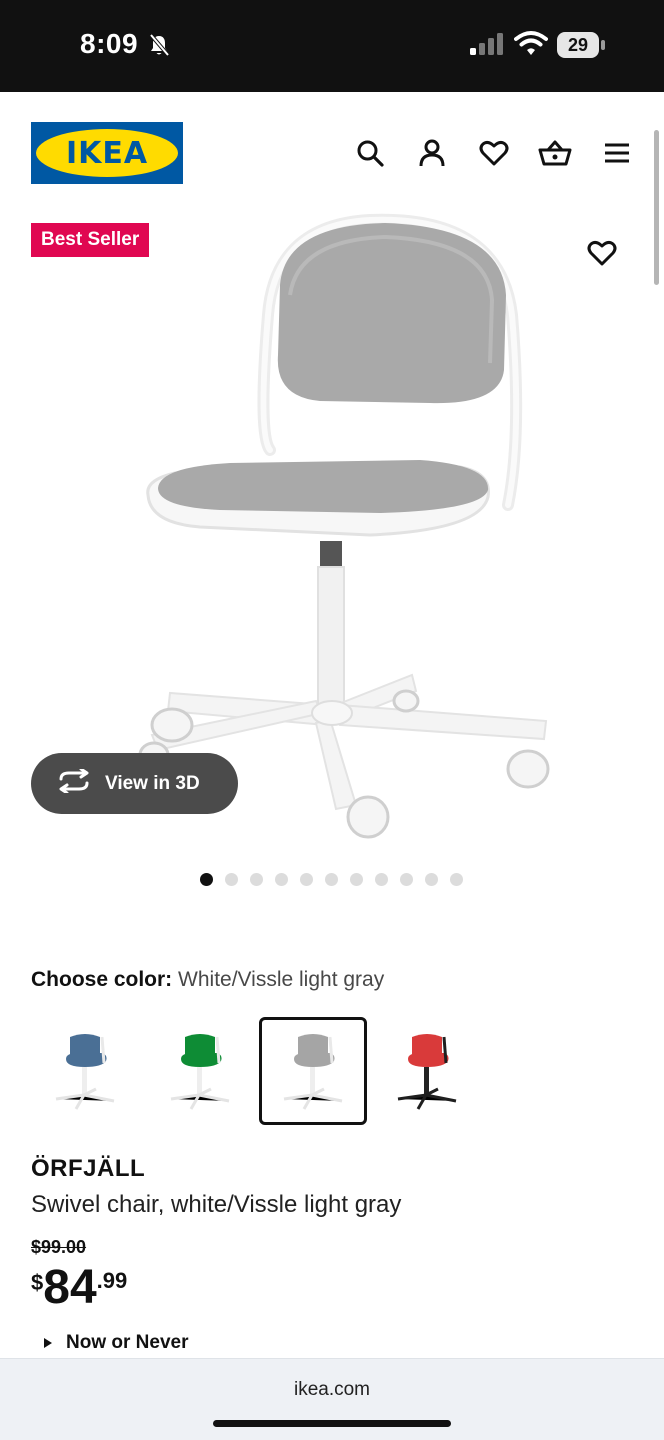  Describe the element at coordinates (216, 1204) in the screenshot. I see `product-description: Swivel chair, white/Vissle light gray` at that location.